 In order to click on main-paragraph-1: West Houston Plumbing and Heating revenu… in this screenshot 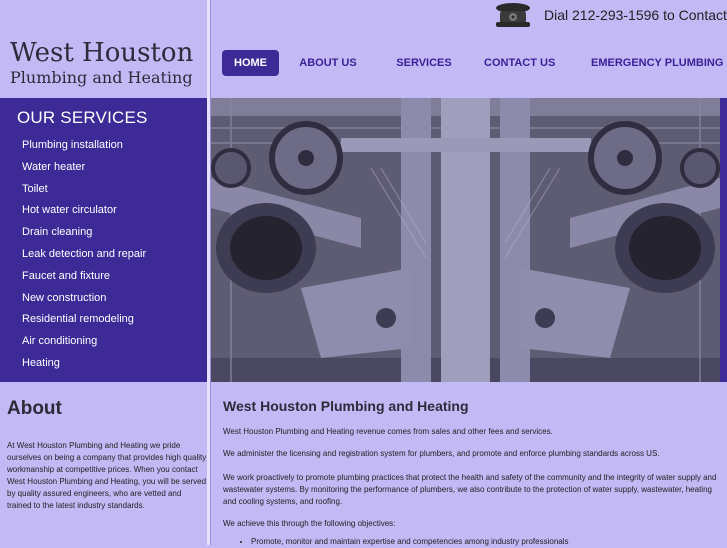, I will do `click(388, 431)`.